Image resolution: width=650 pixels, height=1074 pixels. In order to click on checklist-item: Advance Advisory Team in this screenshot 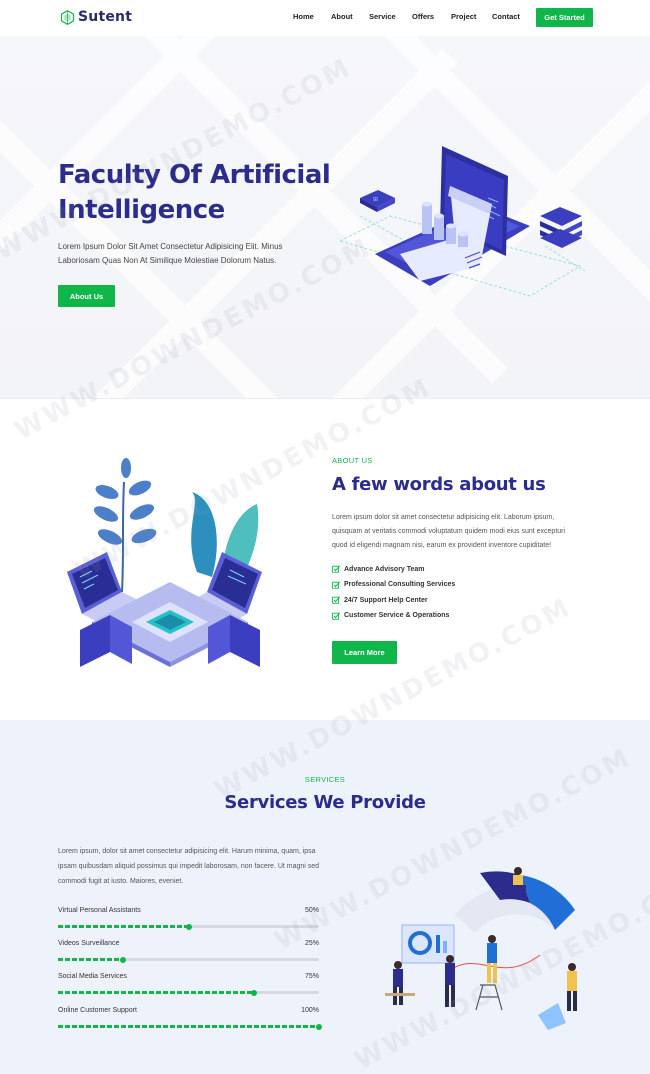, I will do `click(378, 569)`.